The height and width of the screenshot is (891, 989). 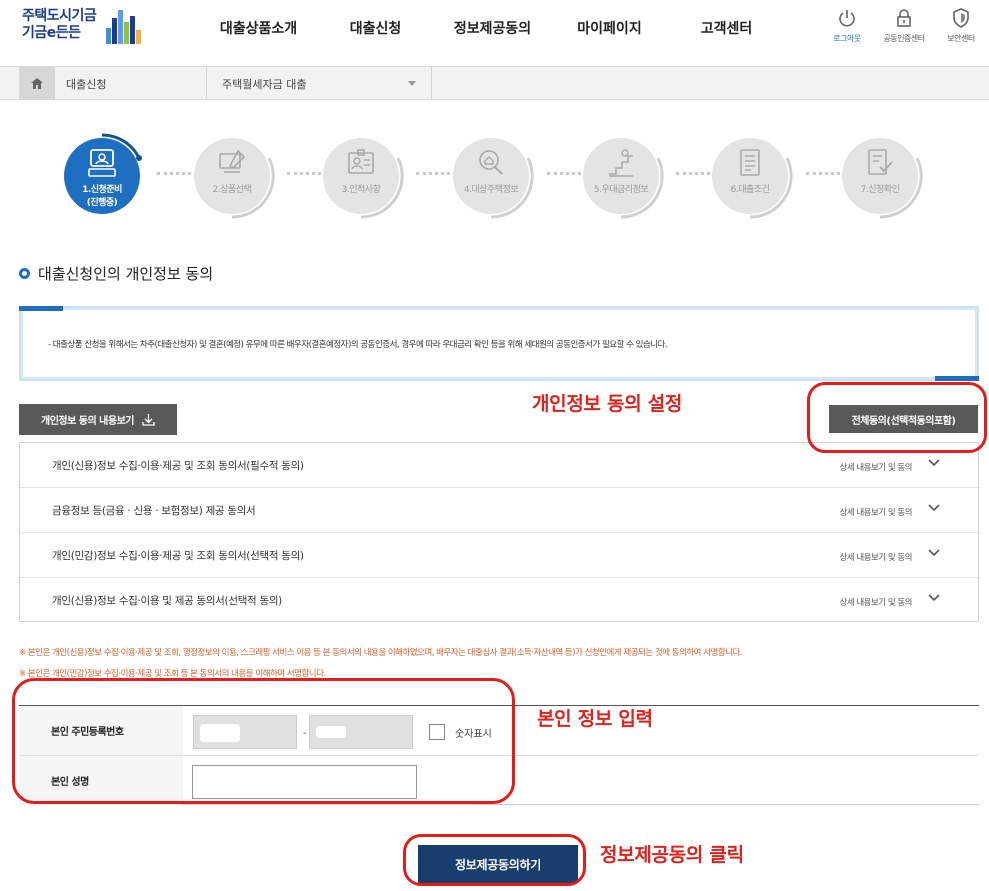 I want to click on logo-mark-icon, so click(x=123, y=27).